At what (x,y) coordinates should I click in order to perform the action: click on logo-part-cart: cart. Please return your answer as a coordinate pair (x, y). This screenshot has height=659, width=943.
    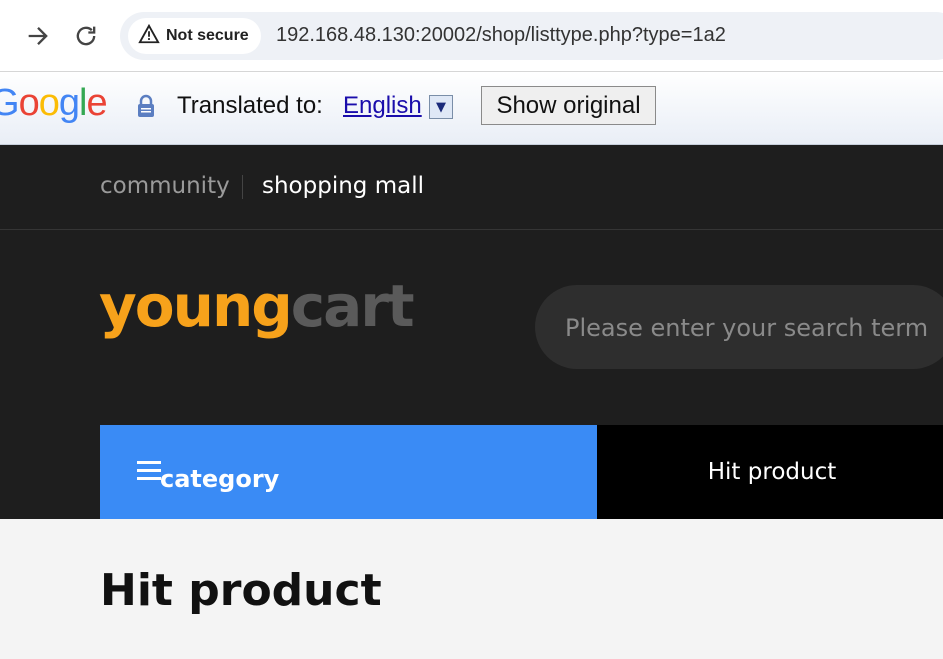
    Looking at the image, I should click on (352, 306).